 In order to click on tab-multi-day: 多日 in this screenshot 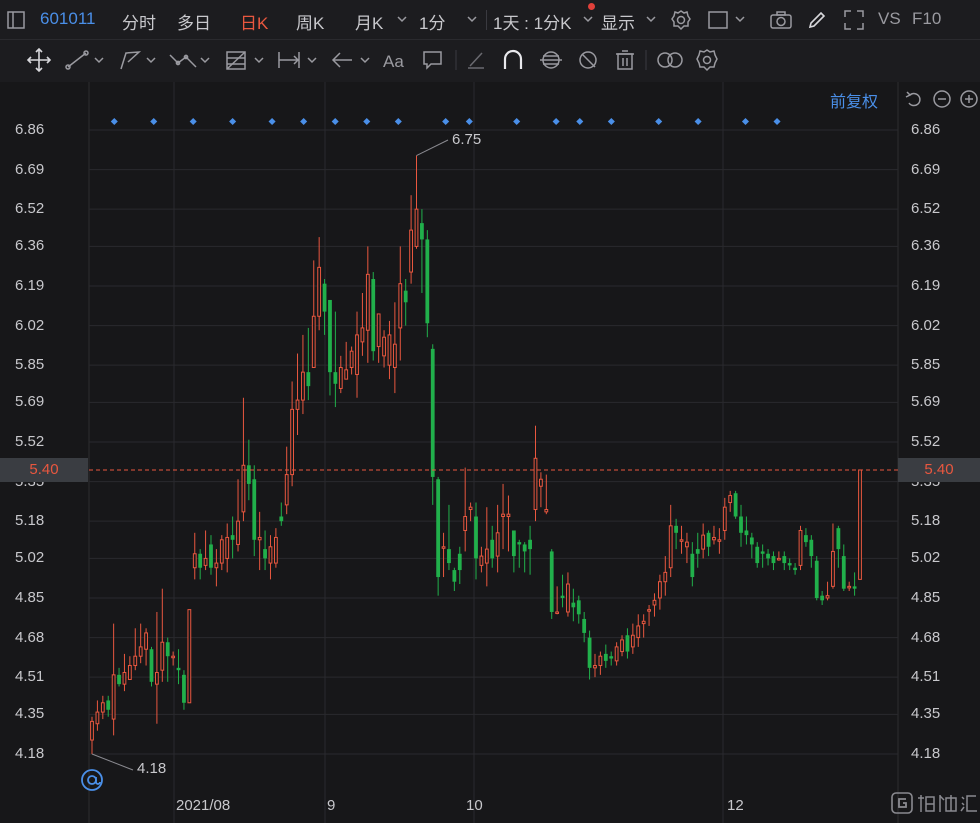, I will do `click(194, 21)`.